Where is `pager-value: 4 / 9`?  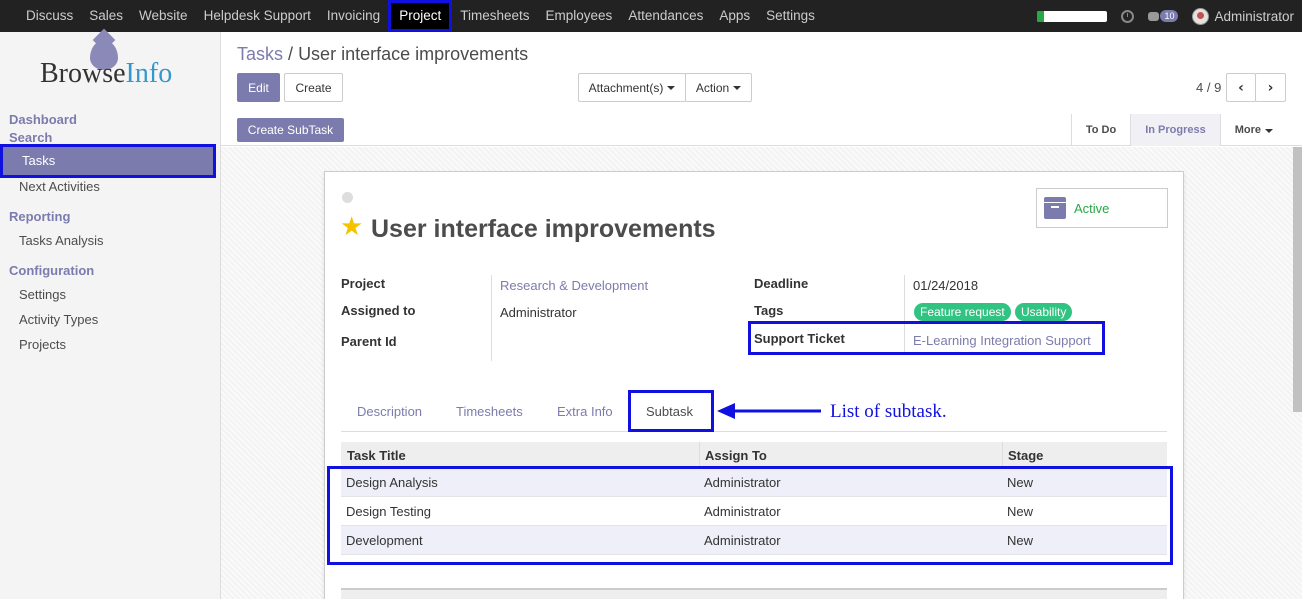
pager-value: 4 / 9 is located at coordinates (1209, 87).